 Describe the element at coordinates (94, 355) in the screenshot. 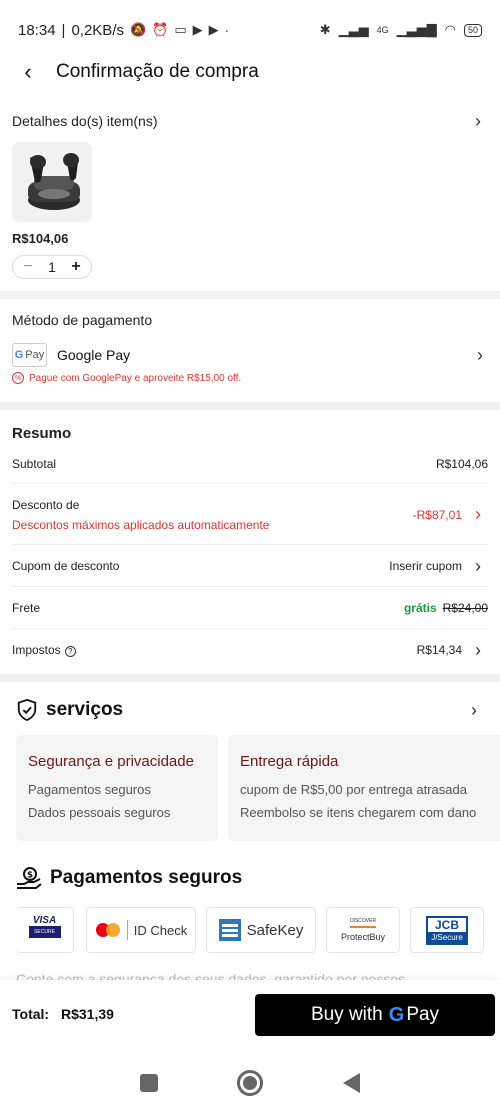

I see `payment-method-name: Google Pay` at that location.